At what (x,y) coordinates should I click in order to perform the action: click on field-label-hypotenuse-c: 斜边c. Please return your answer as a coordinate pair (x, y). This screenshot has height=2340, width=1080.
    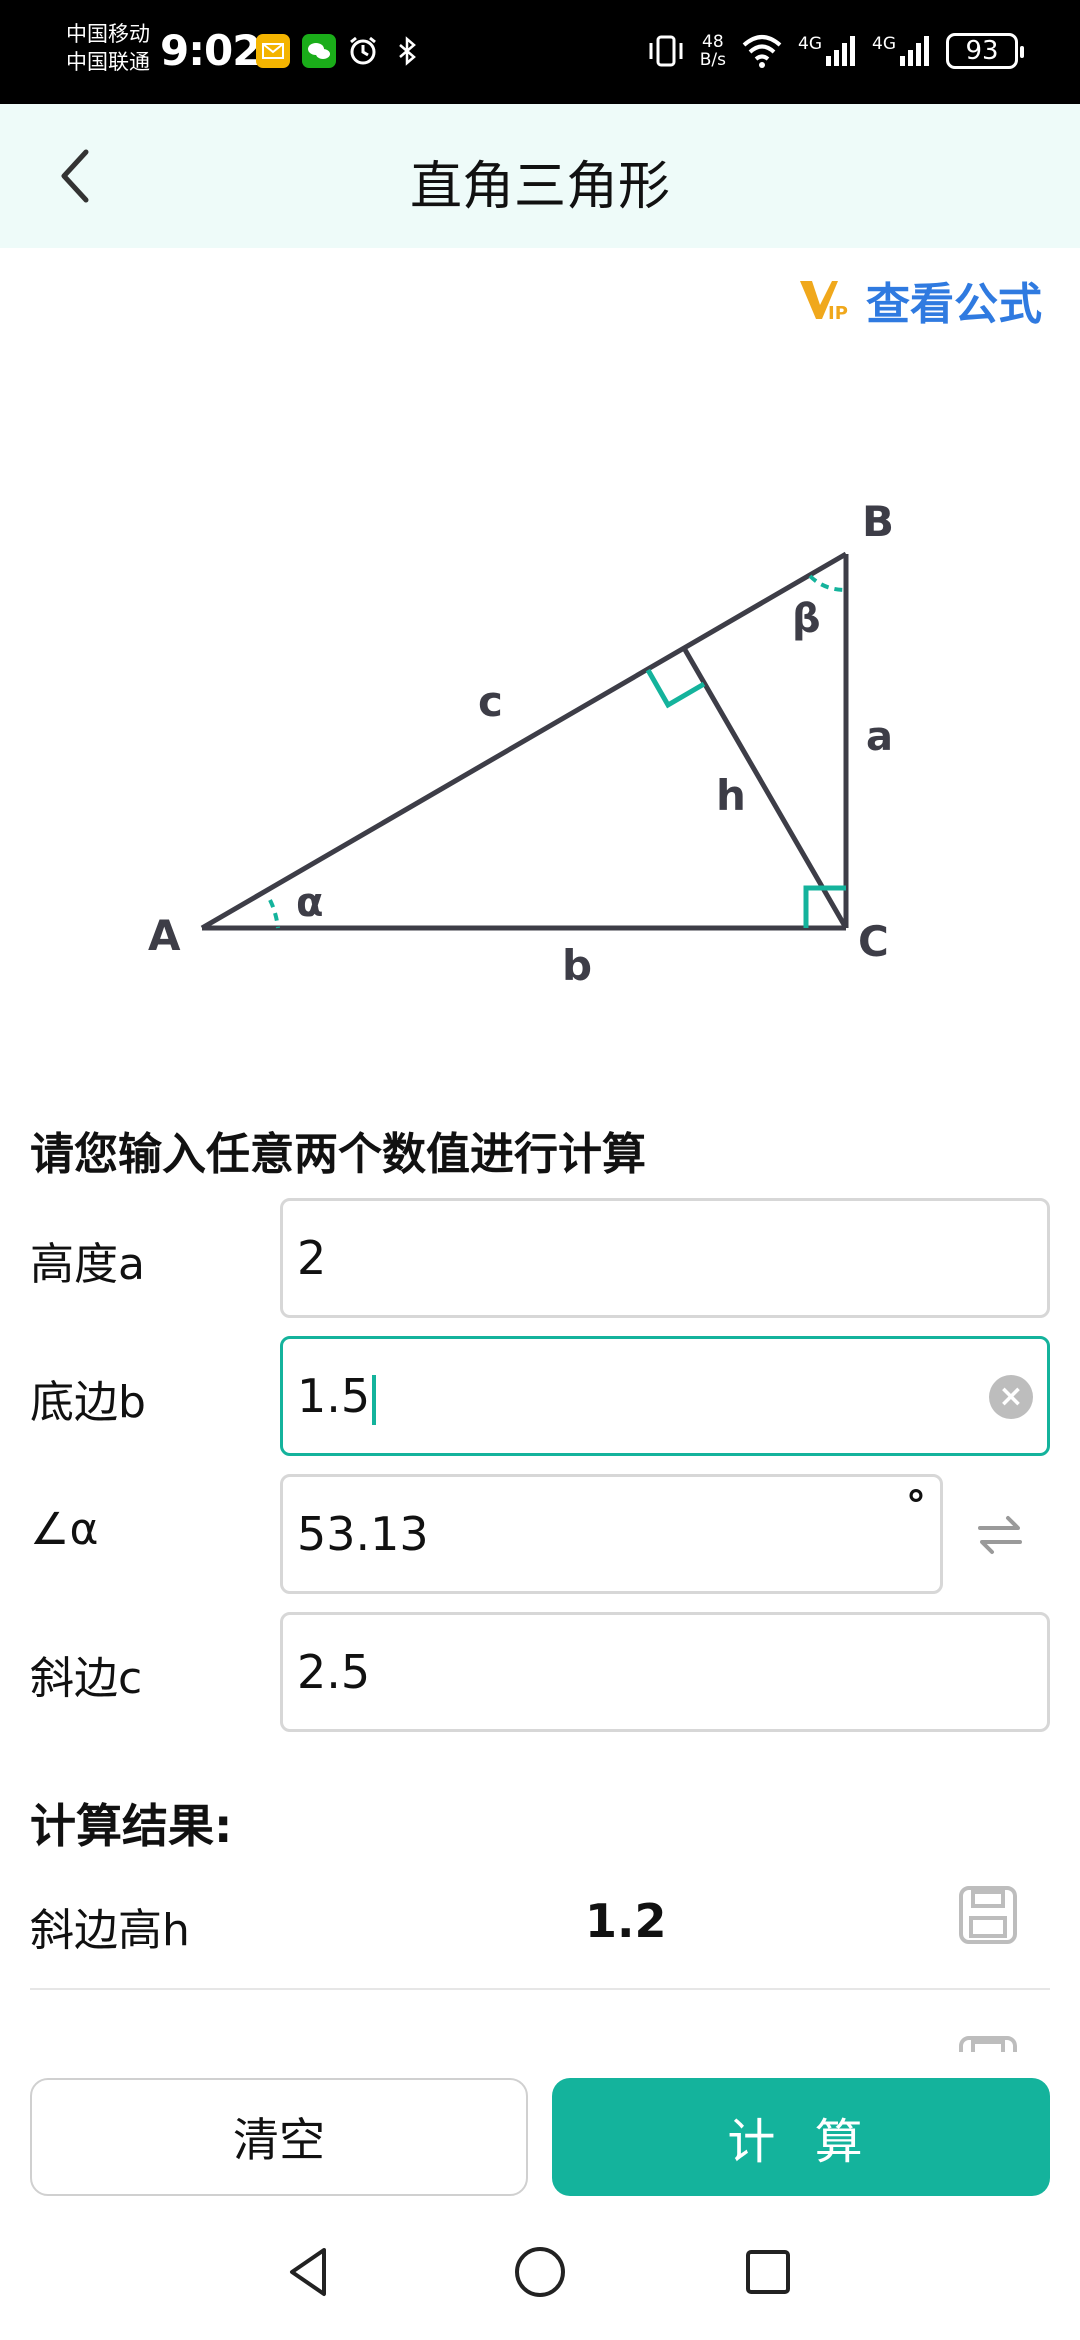
    Looking at the image, I should click on (86, 1678).